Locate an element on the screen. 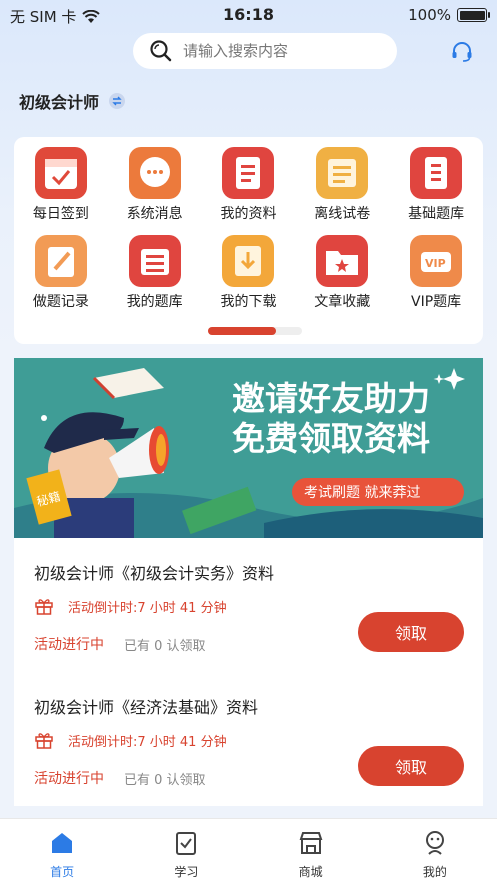 The height and width of the screenshot is (883, 497). menu-item-question-bank: 我的题库 is located at coordinates (155, 273).